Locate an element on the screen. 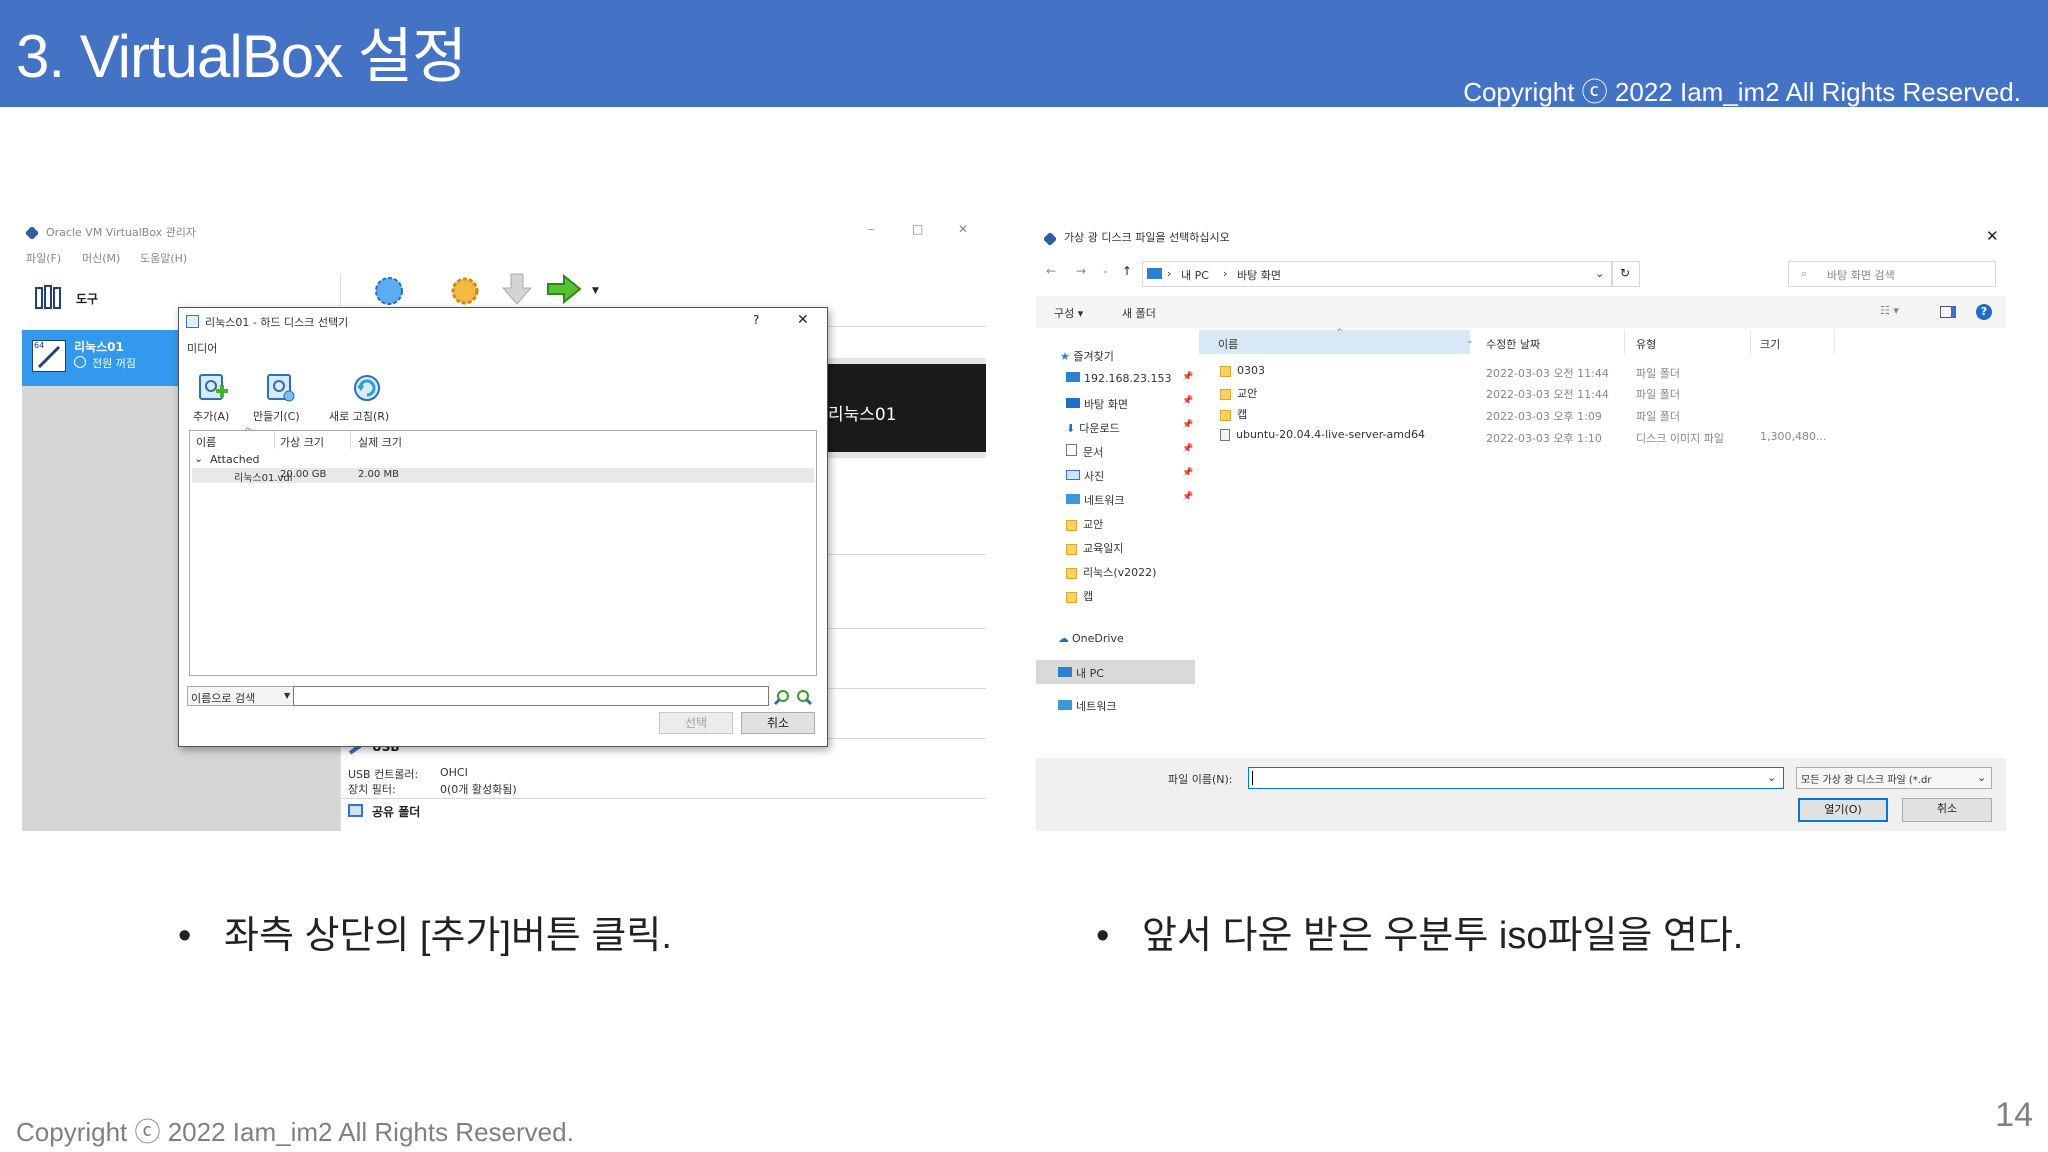 Image resolution: width=2048 pixels, height=1152 pixels. group-attached: Attached is located at coordinates (234, 459).